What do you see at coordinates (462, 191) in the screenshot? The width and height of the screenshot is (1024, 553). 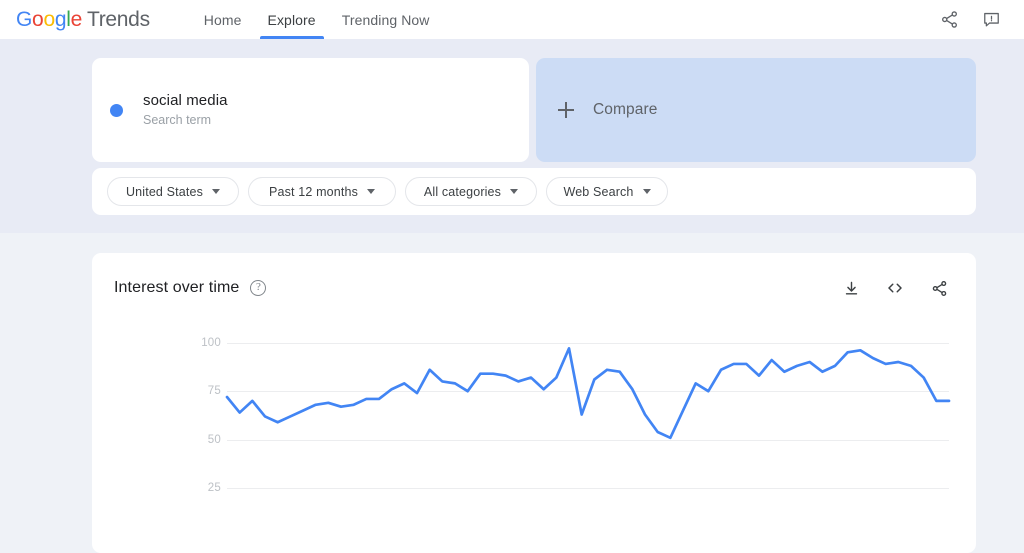 I see `filter-category-label: All categories` at bounding box center [462, 191].